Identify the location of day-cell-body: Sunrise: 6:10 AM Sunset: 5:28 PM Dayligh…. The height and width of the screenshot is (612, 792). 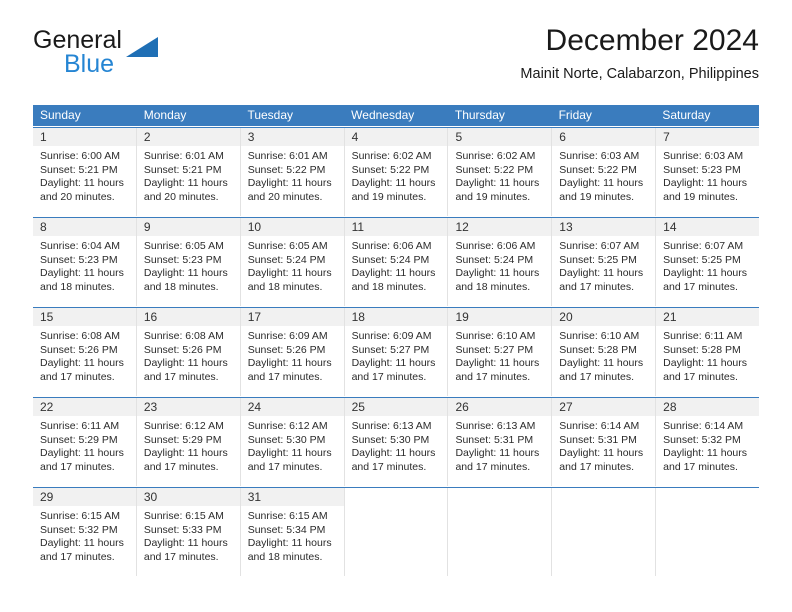
(603, 355).